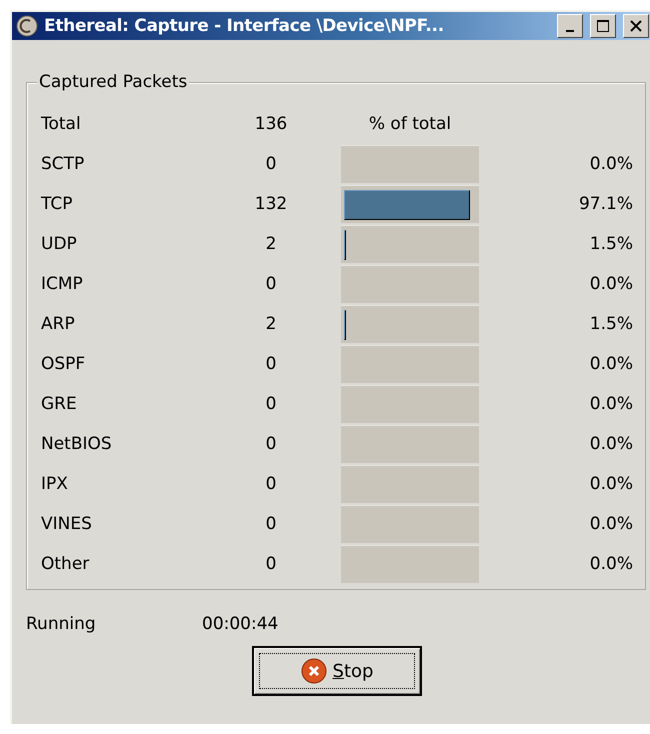  Describe the element at coordinates (313, 671) in the screenshot. I see `stop-icon` at that location.